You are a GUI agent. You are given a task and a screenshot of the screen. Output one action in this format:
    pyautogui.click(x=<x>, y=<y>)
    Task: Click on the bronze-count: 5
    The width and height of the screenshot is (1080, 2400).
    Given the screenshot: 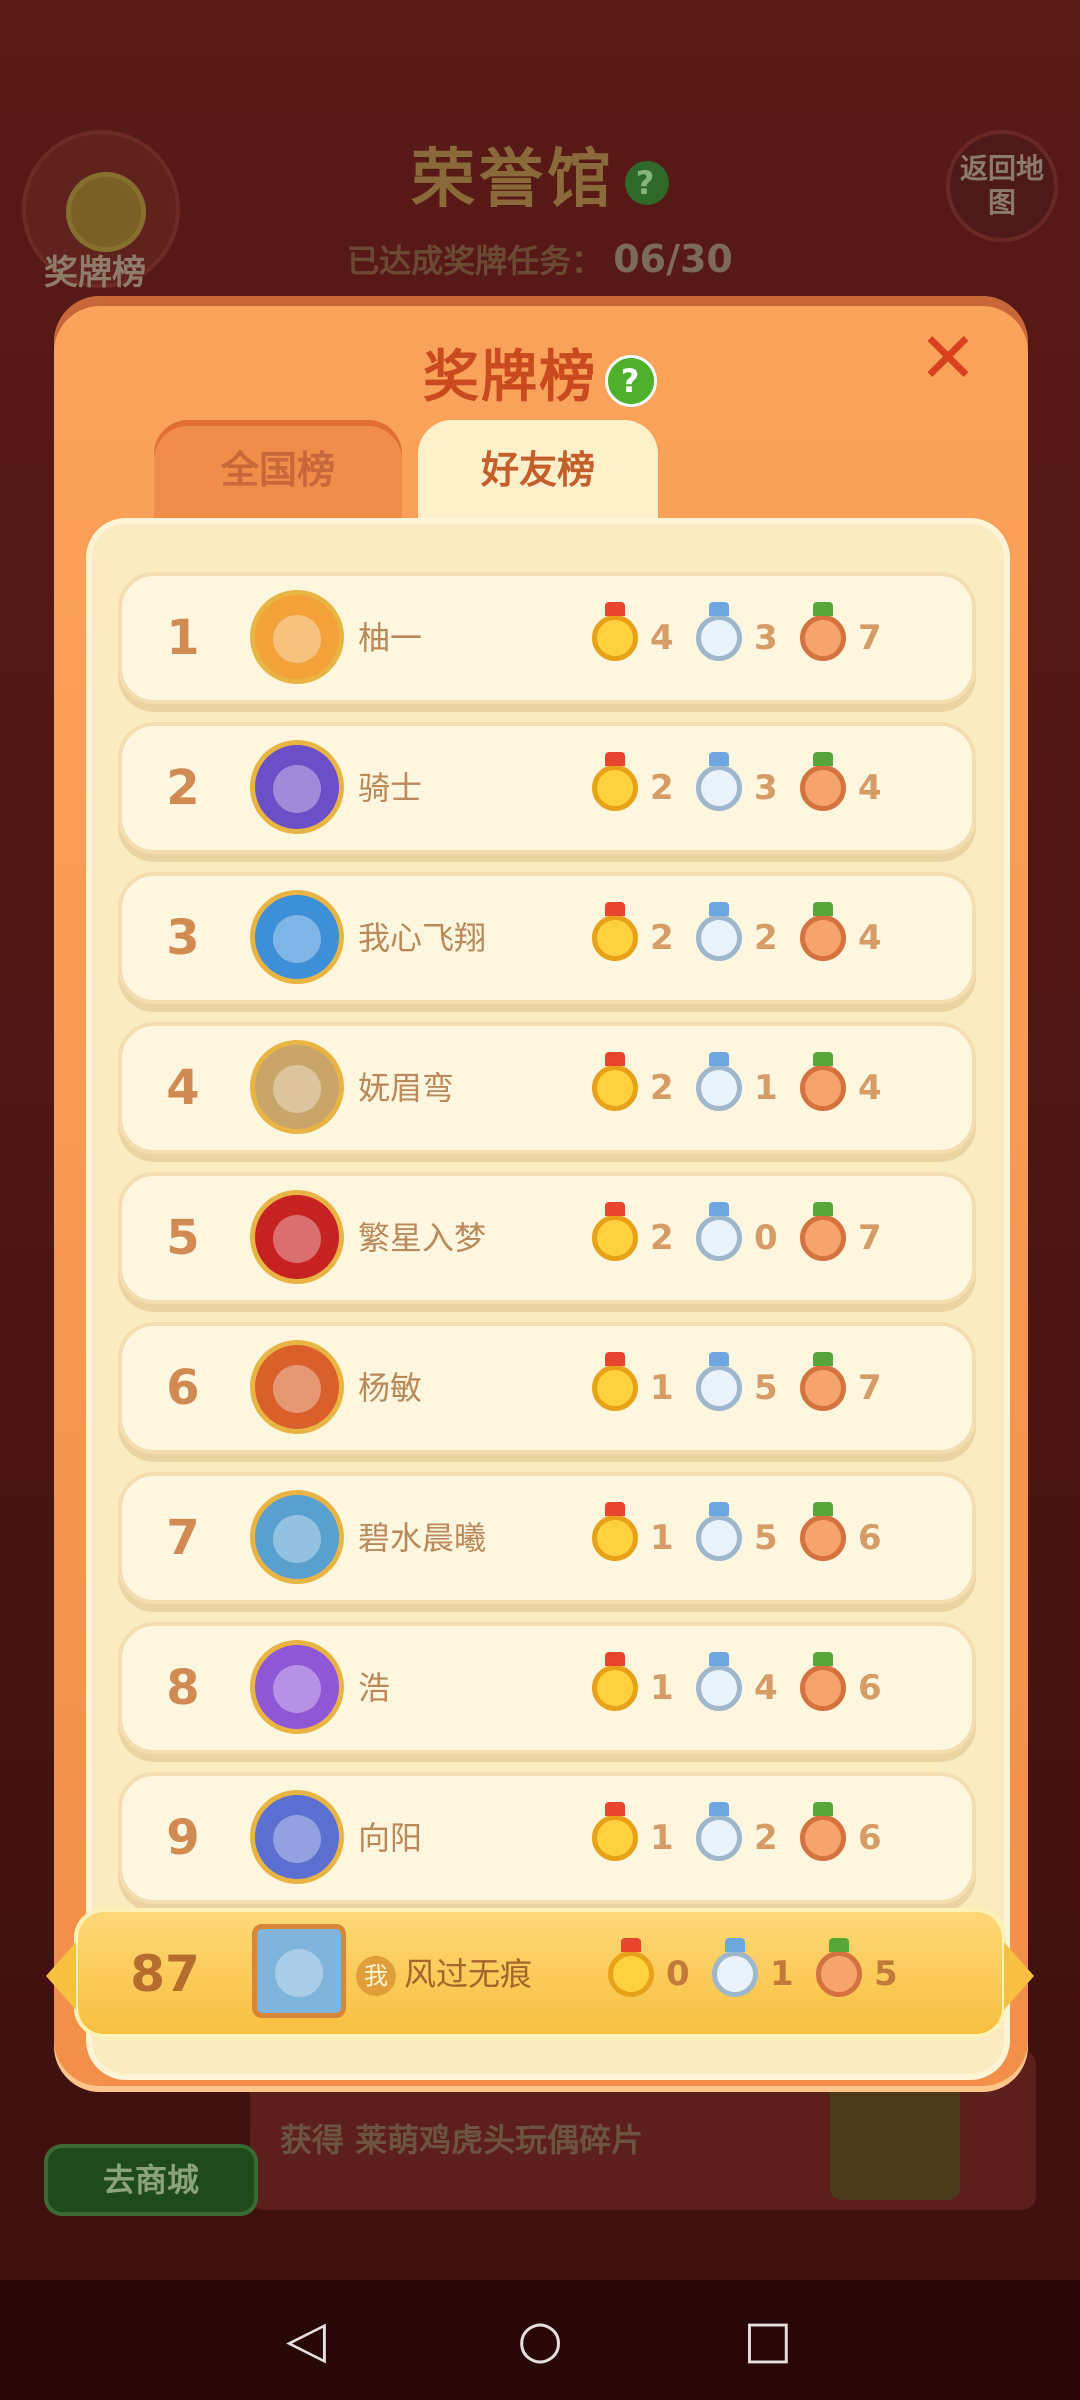 What is the action you would take?
    pyautogui.click(x=886, y=1974)
    